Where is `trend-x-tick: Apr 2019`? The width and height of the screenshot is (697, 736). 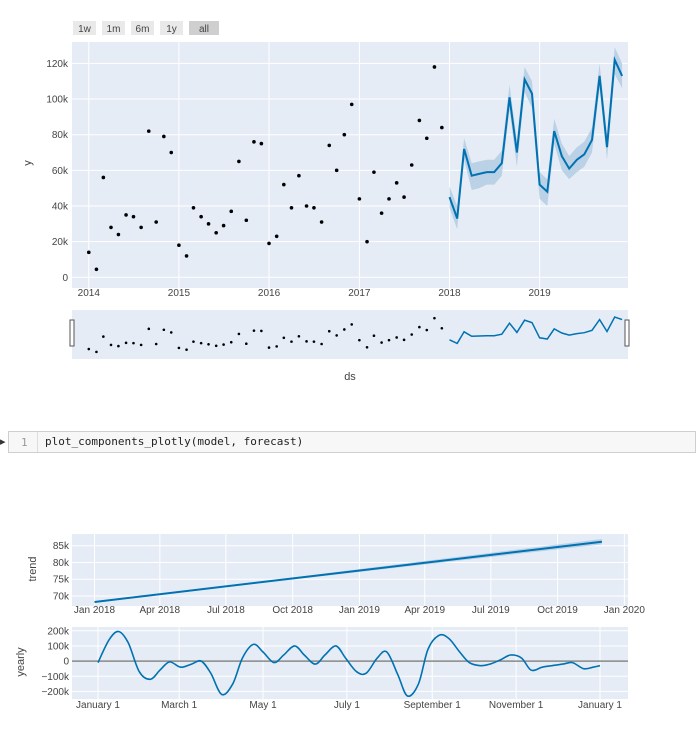 trend-x-tick: Apr 2019 is located at coordinates (424, 610).